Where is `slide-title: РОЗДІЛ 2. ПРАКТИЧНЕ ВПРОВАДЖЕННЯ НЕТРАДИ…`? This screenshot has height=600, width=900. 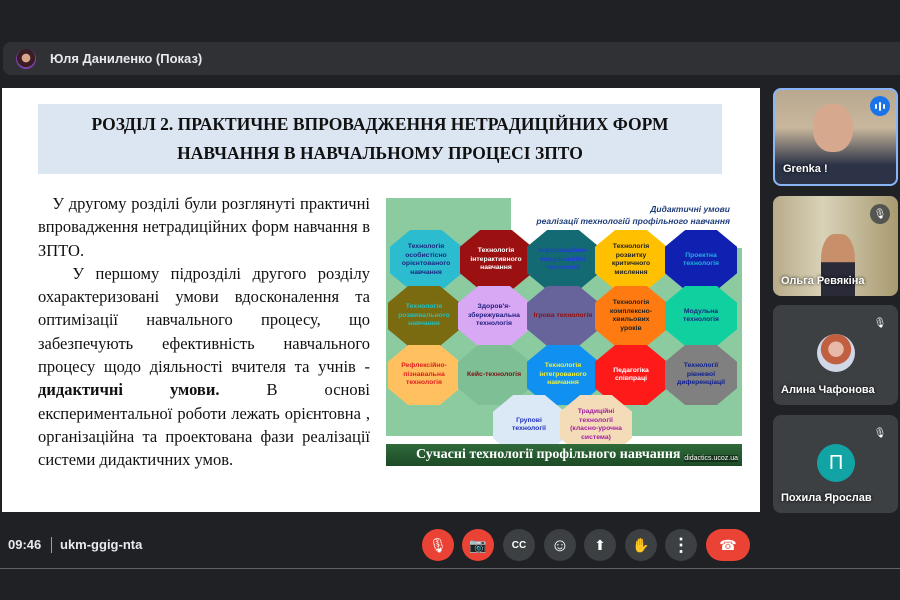
slide-title: РОЗДІЛ 2. ПРАКТИЧНЕ ВПРОВАДЖЕННЯ НЕТРАДИ… is located at coordinates (380, 139).